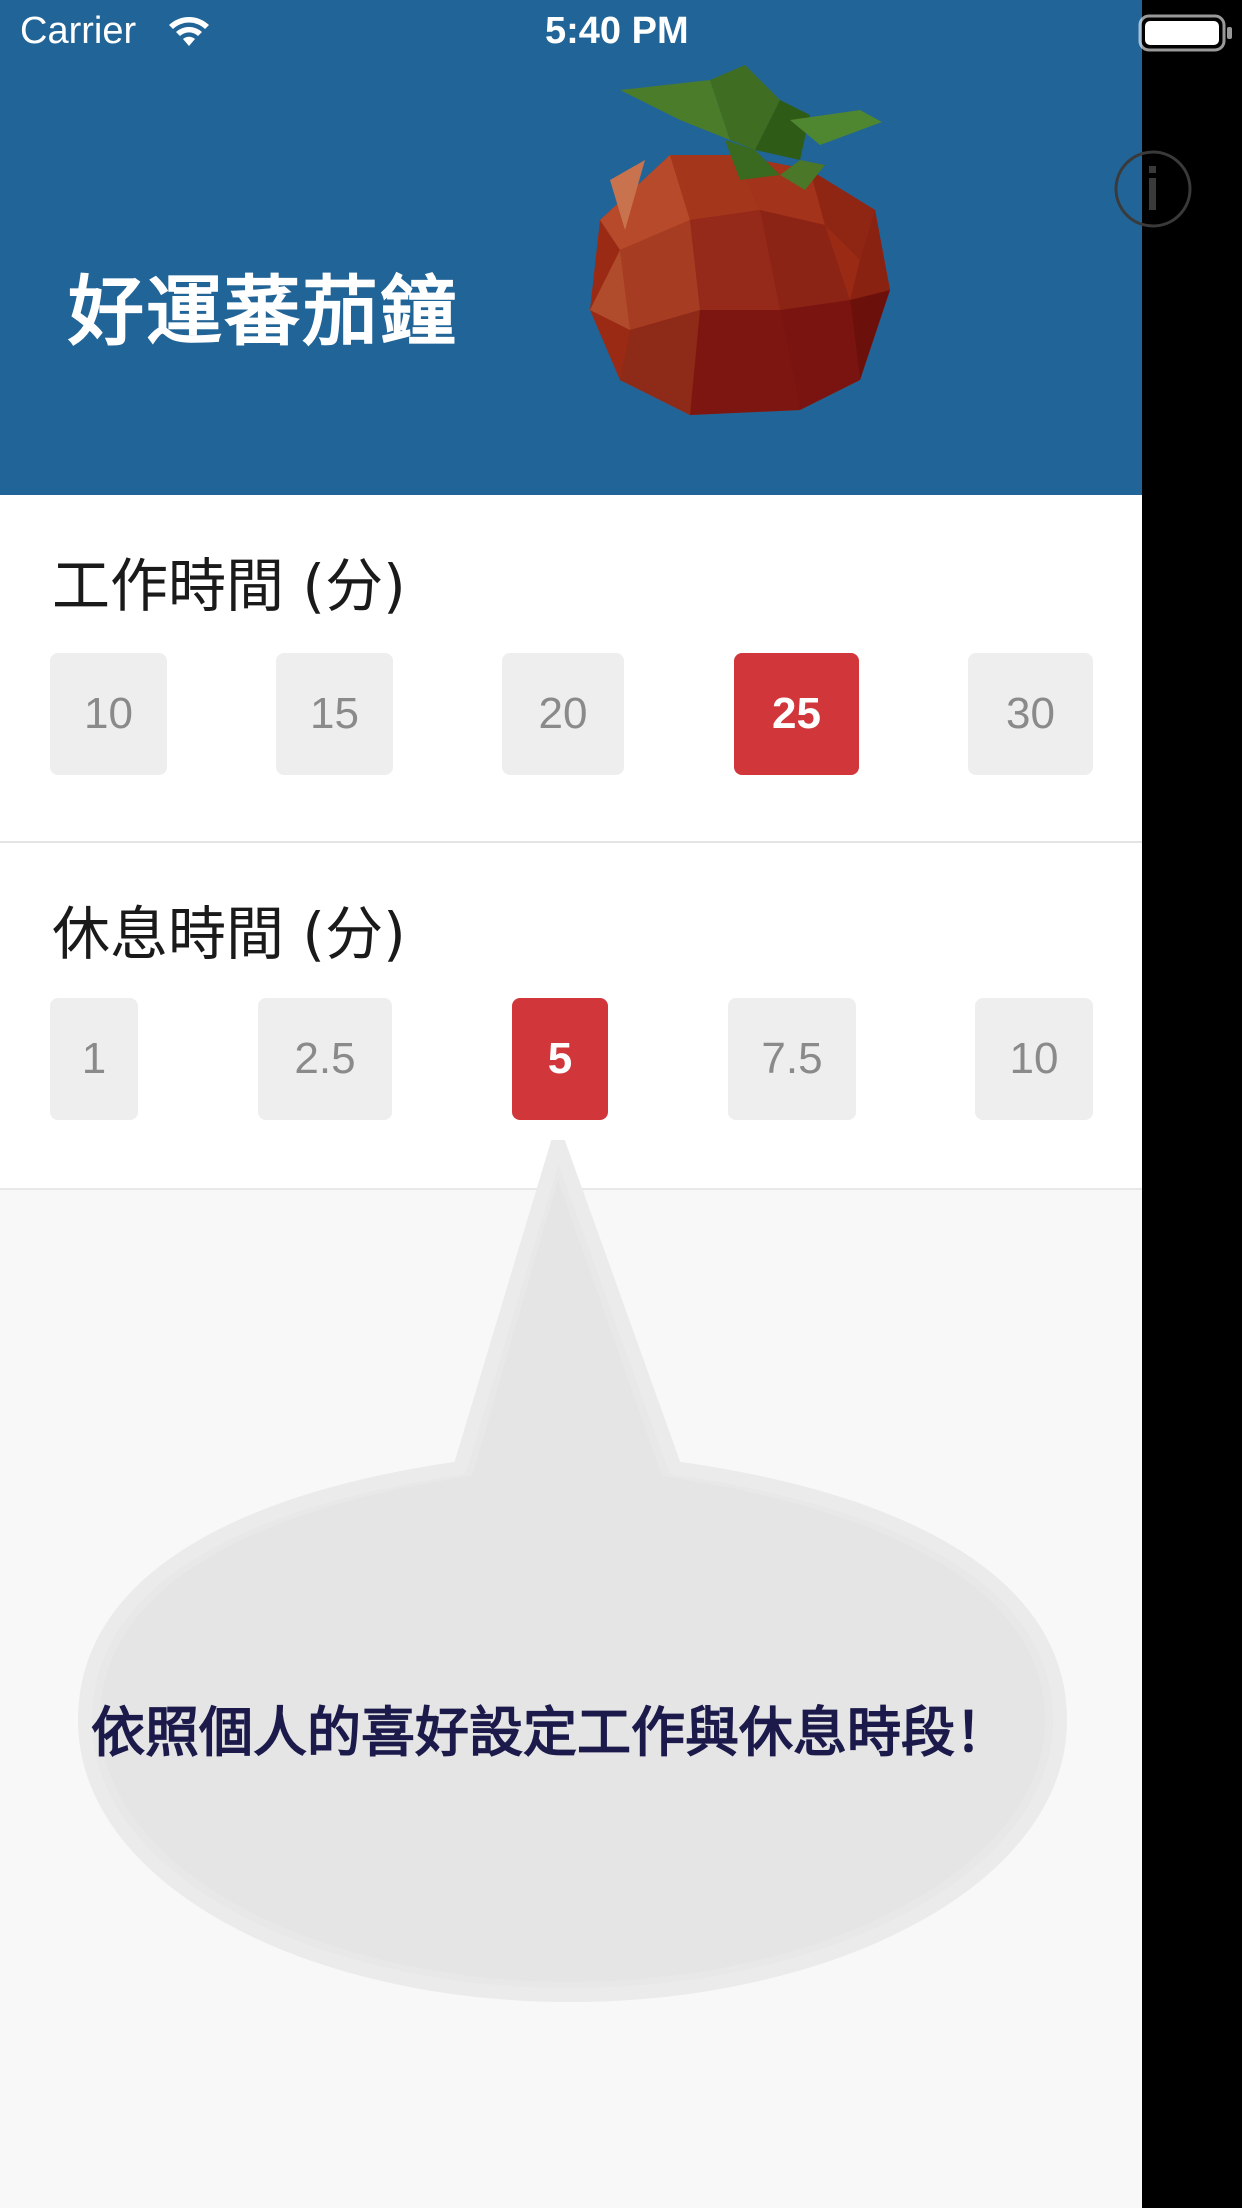  I want to click on rest-time-section: 休息時間 (分) 1 2.5 5 7.5 10, so click(571, 1016).